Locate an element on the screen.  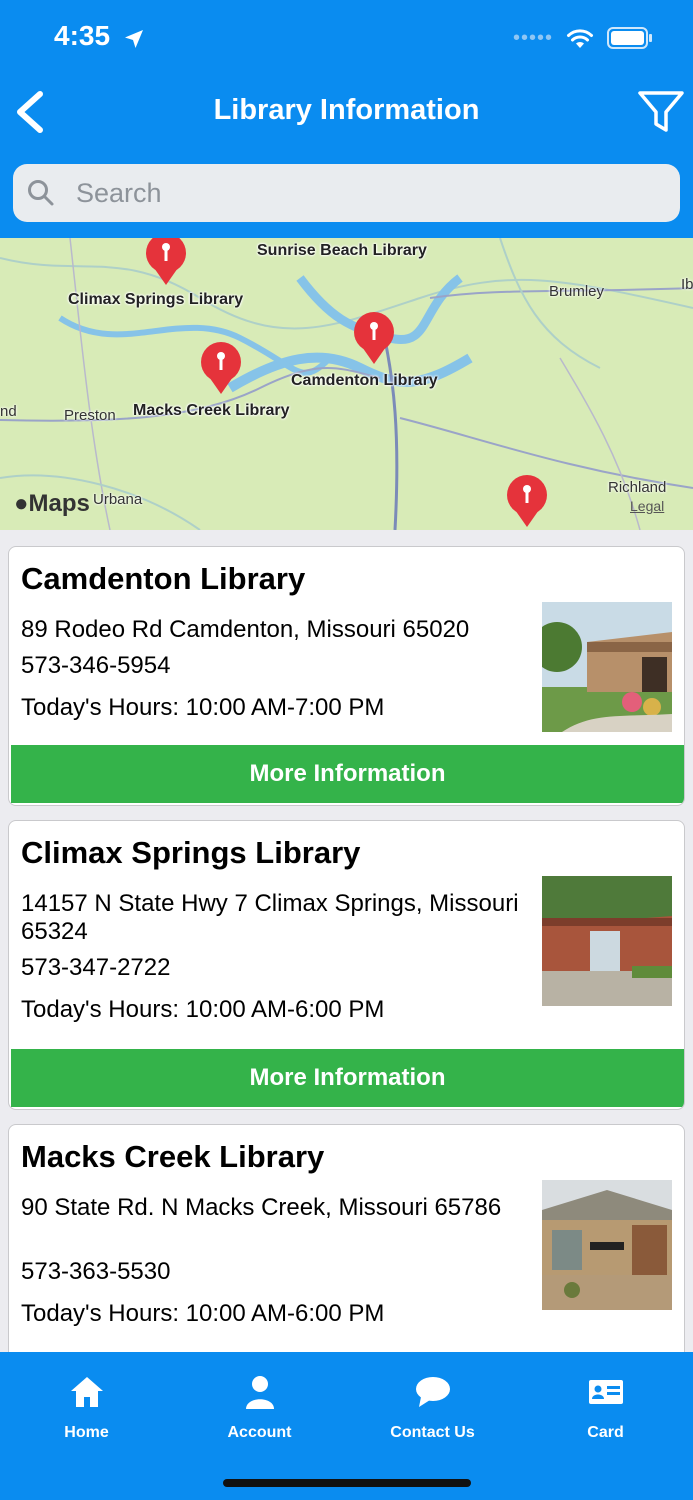
battery-icon is located at coordinates (629, 38).